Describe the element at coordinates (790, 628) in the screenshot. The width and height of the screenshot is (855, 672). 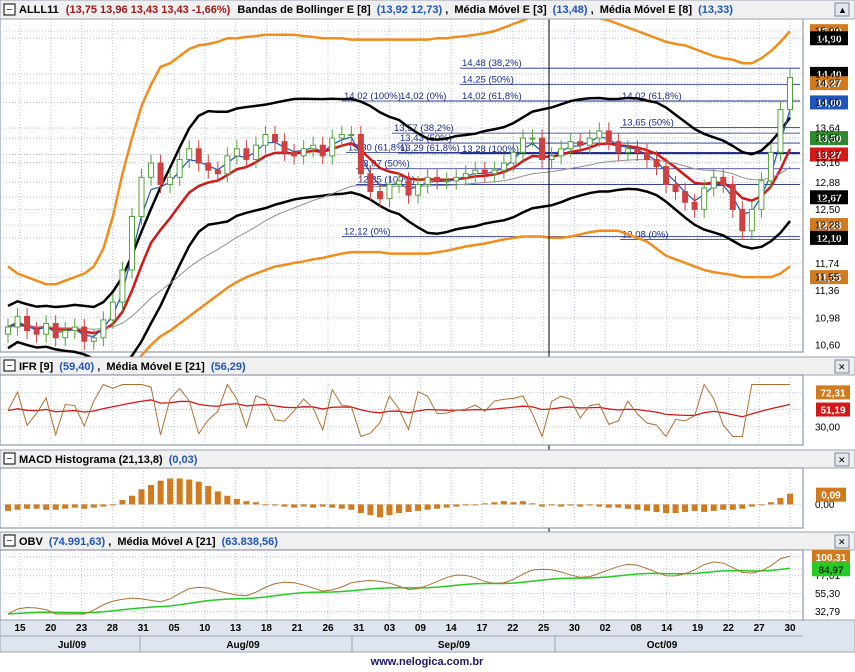
I see `x-day-label: 30` at that location.